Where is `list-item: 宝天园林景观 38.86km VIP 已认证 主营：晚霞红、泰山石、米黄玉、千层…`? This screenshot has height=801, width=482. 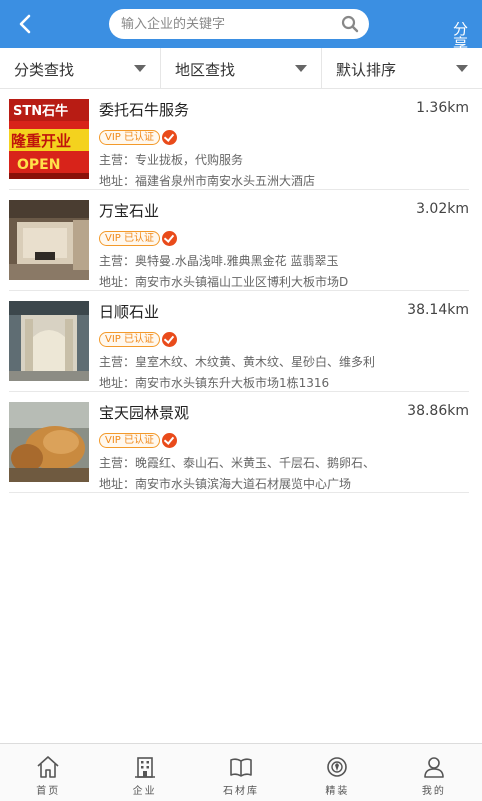 list-item: 宝天园林景观 38.86km VIP 已认证 主营：晚霞红、泰山石、米黄玉、千层… is located at coordinates (239, 442).